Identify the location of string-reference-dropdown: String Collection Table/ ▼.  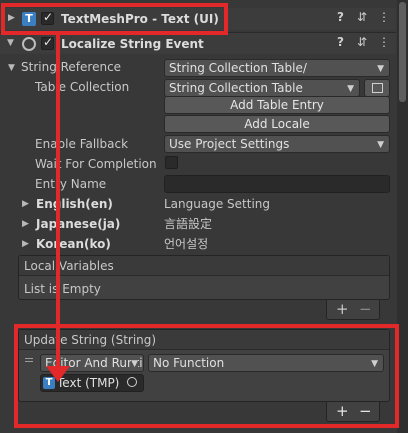
(277, 68).